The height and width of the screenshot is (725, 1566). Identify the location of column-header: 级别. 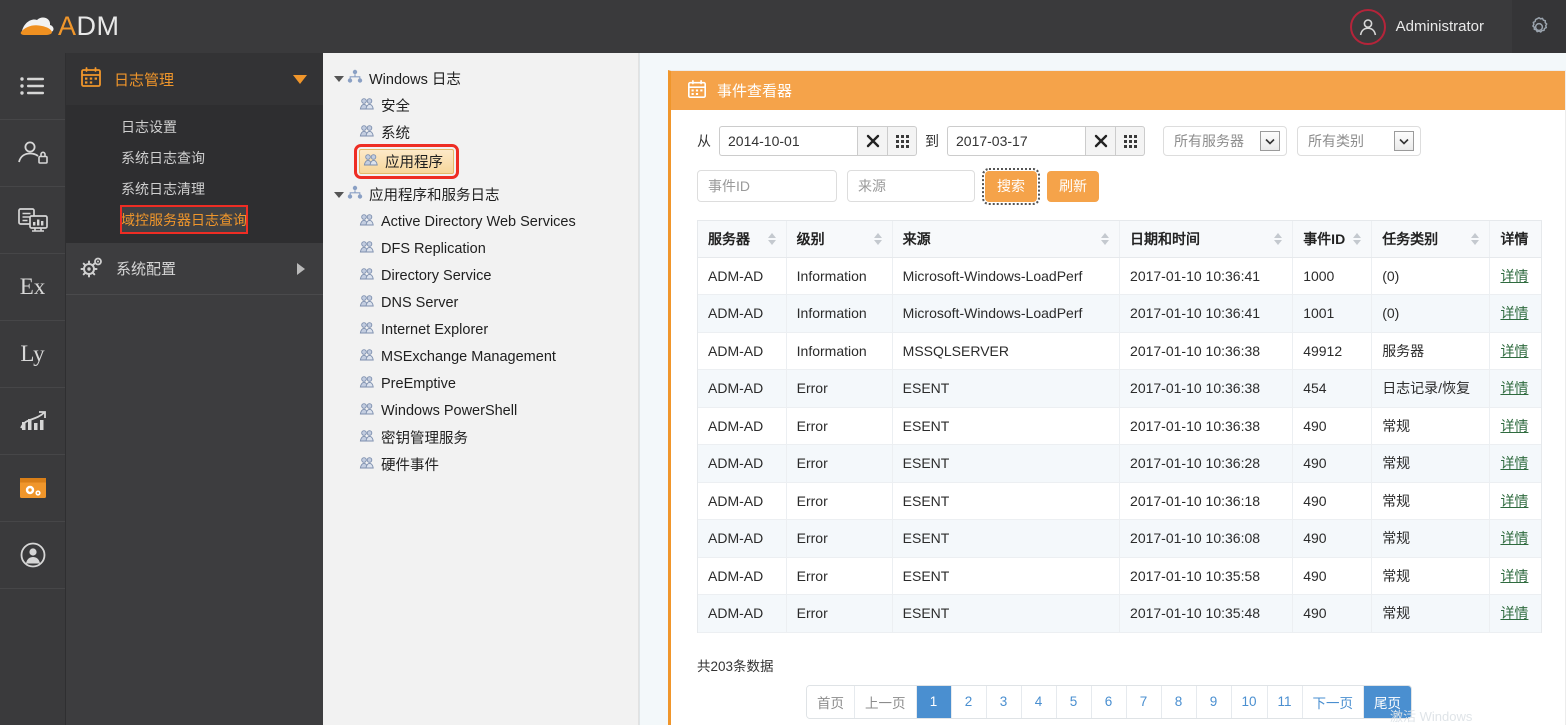
(839, 239).